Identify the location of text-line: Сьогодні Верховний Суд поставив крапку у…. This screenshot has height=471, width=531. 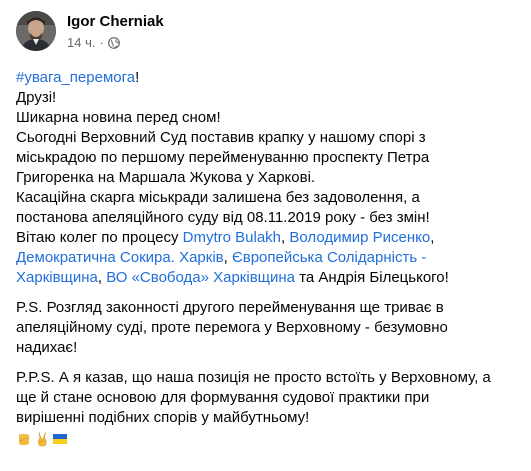
(221, 137).